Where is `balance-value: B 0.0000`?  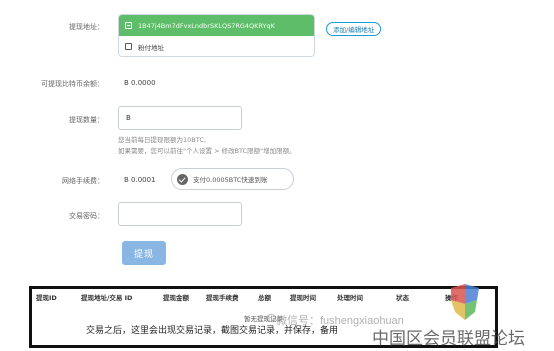
balance-value: B 0.0000 is located at coordinates (140, 83).